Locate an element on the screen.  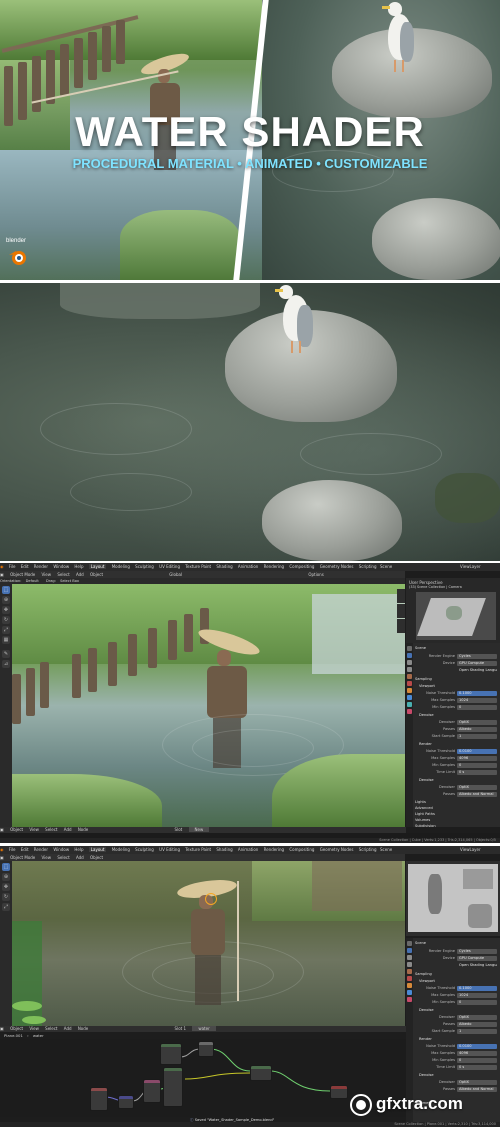
editor-type-icon: ▣ is located at coordinates (2, 574).